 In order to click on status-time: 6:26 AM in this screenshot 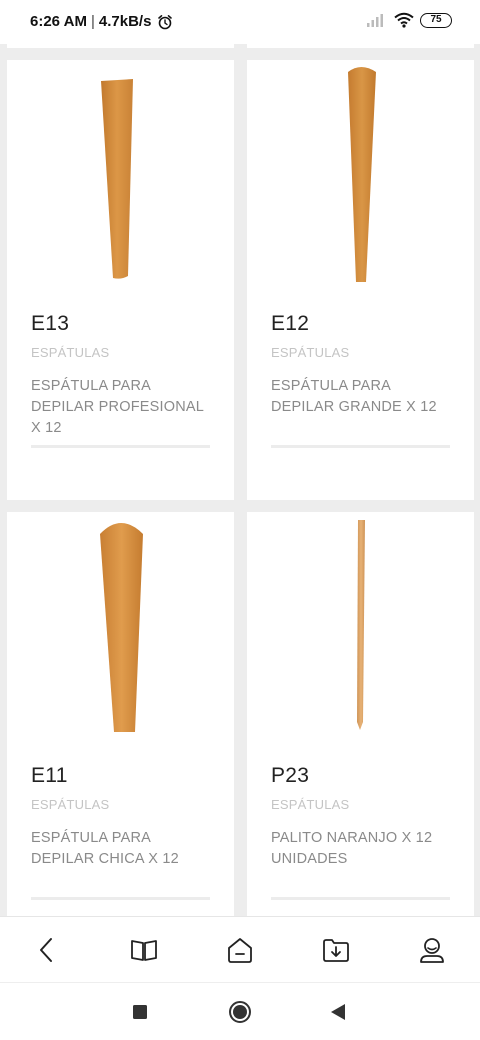, I will do `click(58, 21)`.